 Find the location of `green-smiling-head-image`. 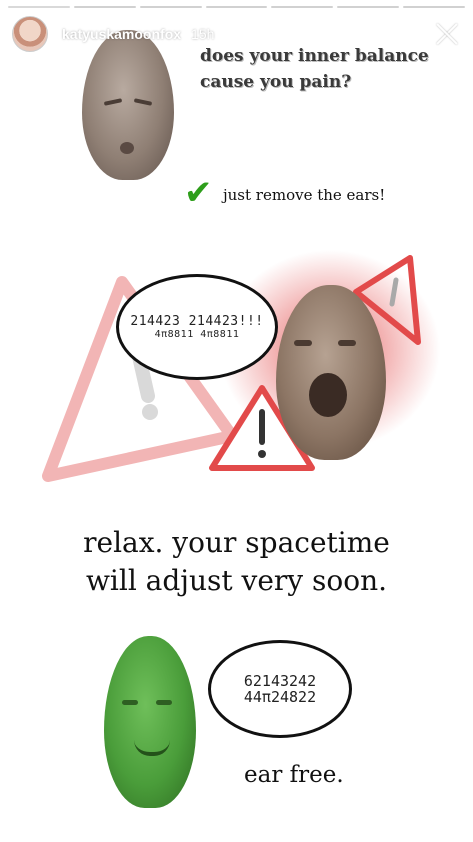

green-smiling-head-image is located at coordinates (150, 722).